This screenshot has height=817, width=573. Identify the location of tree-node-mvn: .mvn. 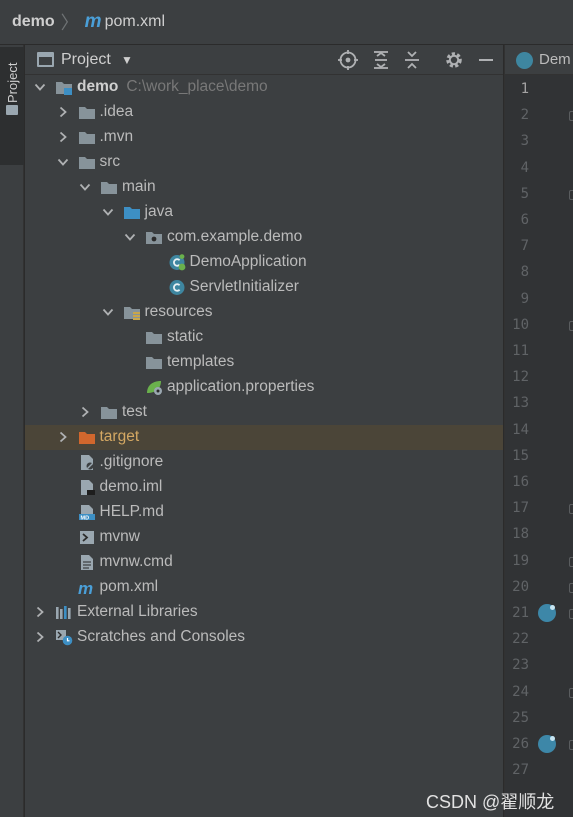
(264, 137).